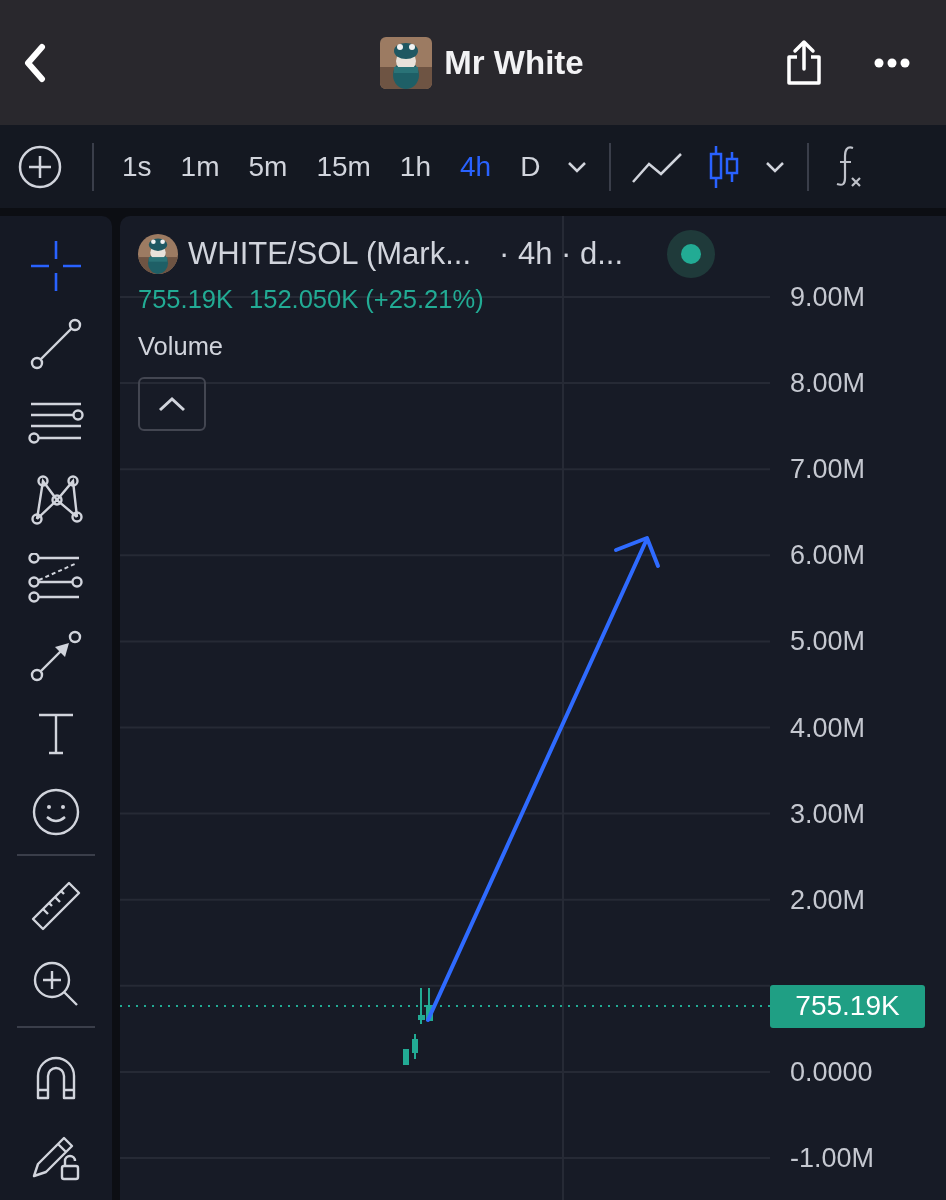 The height and width of the screenshot is (1200, 946). What do you see at coordinates (268, 166) in the screenshot?
I see `interval-tab: 5m` at bounding box center [268, 166].